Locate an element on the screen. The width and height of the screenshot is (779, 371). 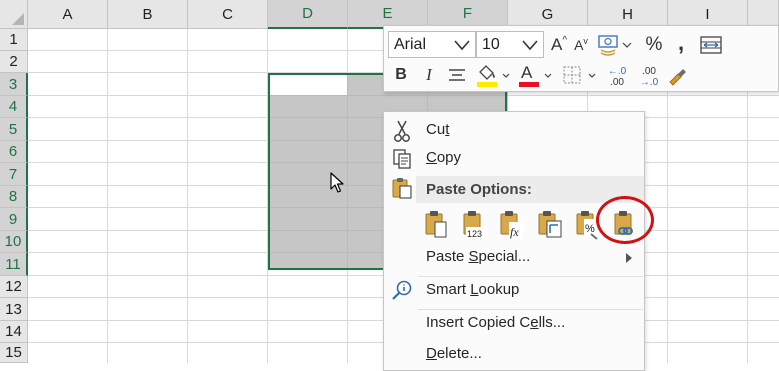
merge-center-icon is located at coordinates (711, 45).